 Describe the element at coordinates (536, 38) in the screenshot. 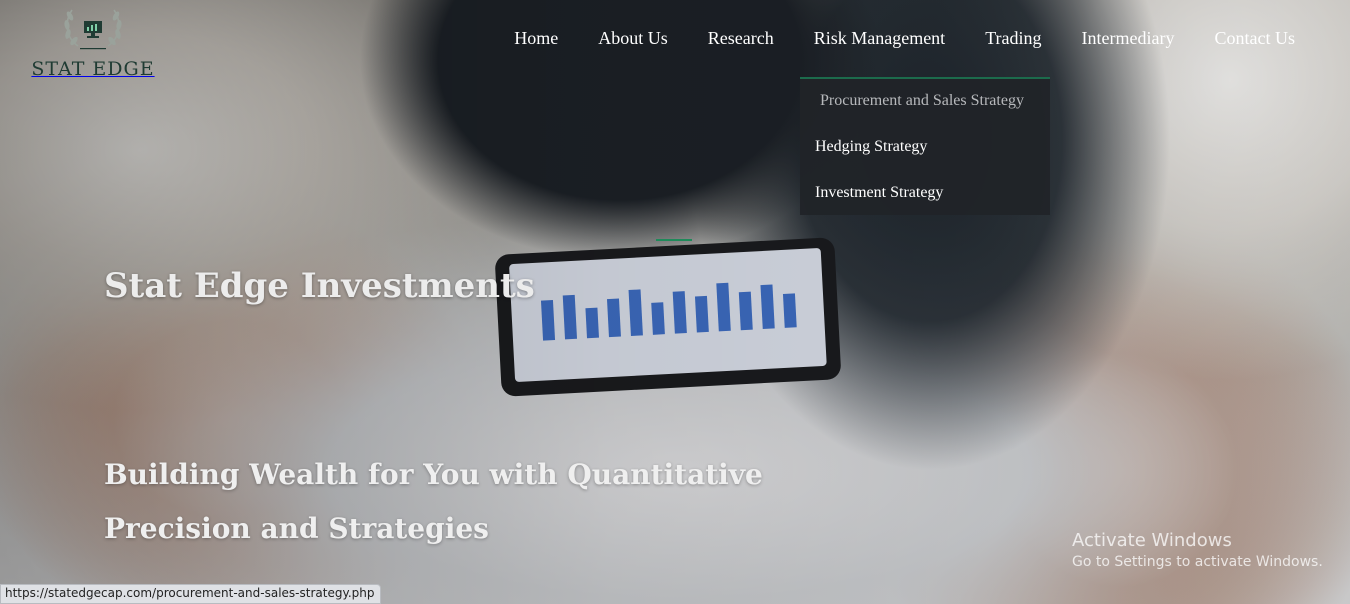

I see `nav-home: Home` at that location.